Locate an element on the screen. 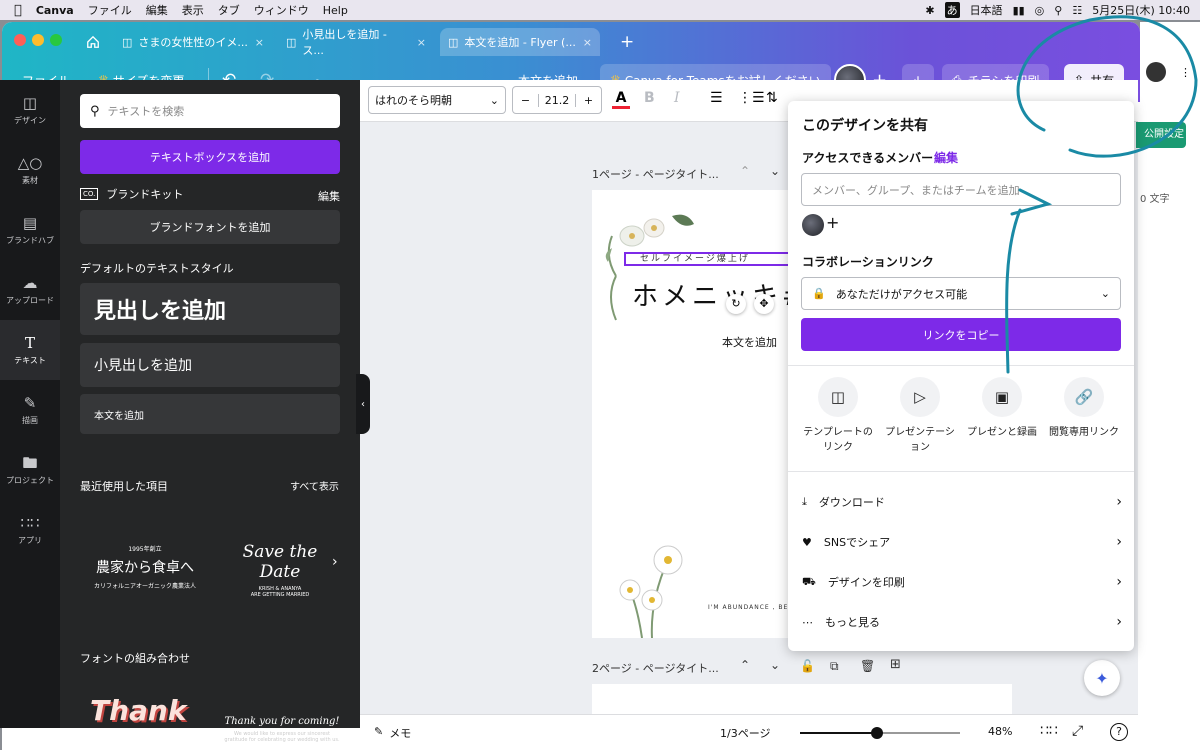  new-tab-icon: + is located at coordinates (627, 42).